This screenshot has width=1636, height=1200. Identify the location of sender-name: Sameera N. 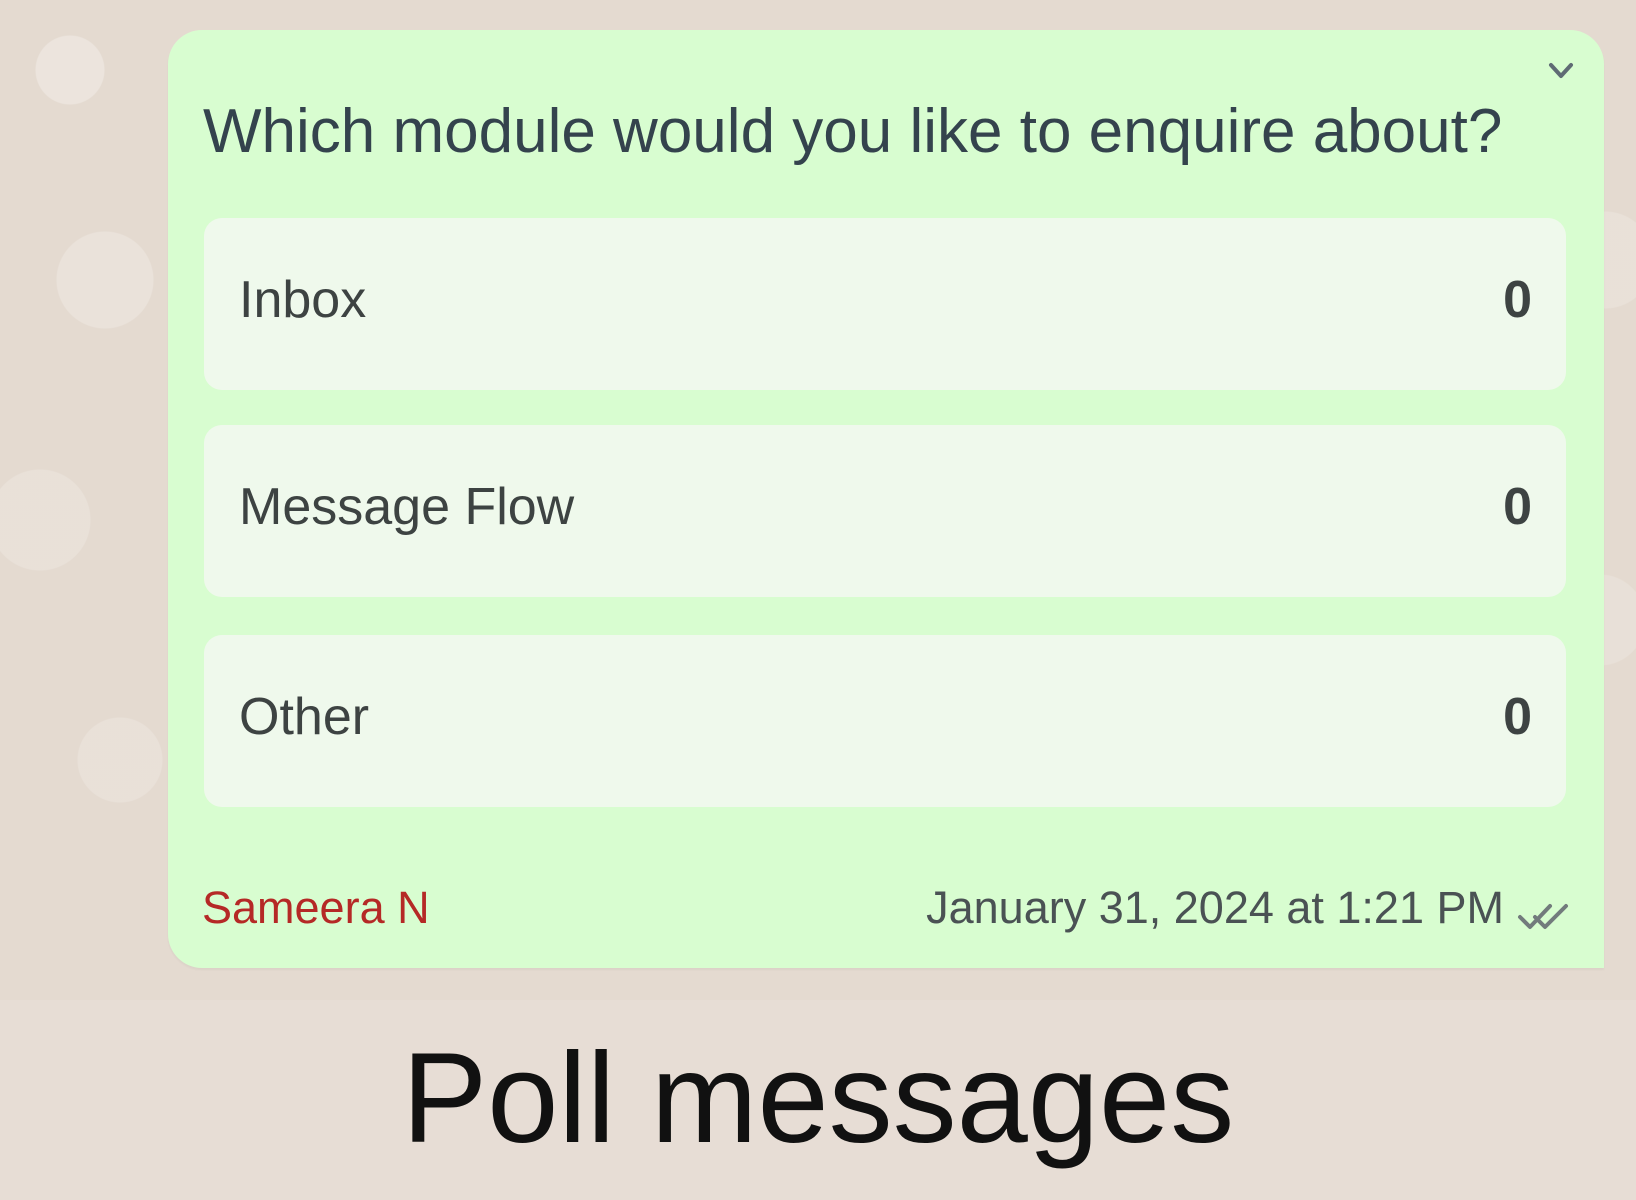
(316, 907).